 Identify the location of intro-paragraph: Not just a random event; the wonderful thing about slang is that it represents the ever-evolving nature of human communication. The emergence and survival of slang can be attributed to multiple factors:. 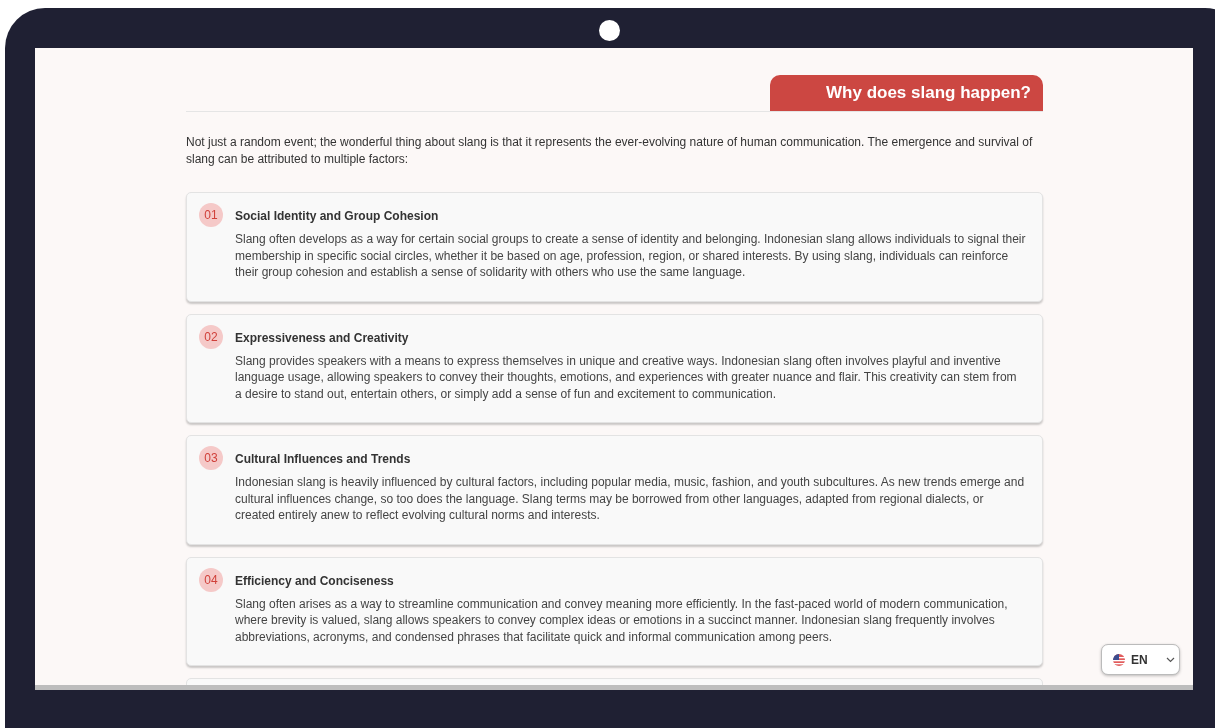
(610, 151).